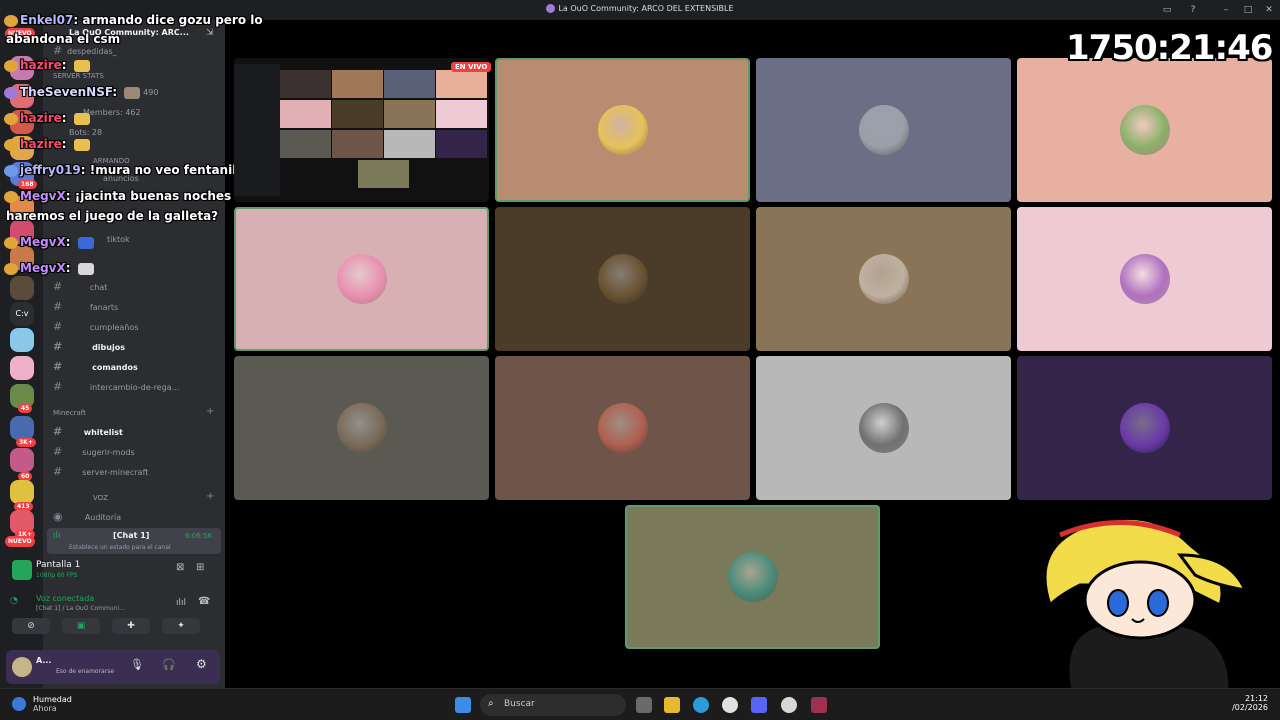  I want to click on weather-widget: Humedad Ahora, so click(52, 704).